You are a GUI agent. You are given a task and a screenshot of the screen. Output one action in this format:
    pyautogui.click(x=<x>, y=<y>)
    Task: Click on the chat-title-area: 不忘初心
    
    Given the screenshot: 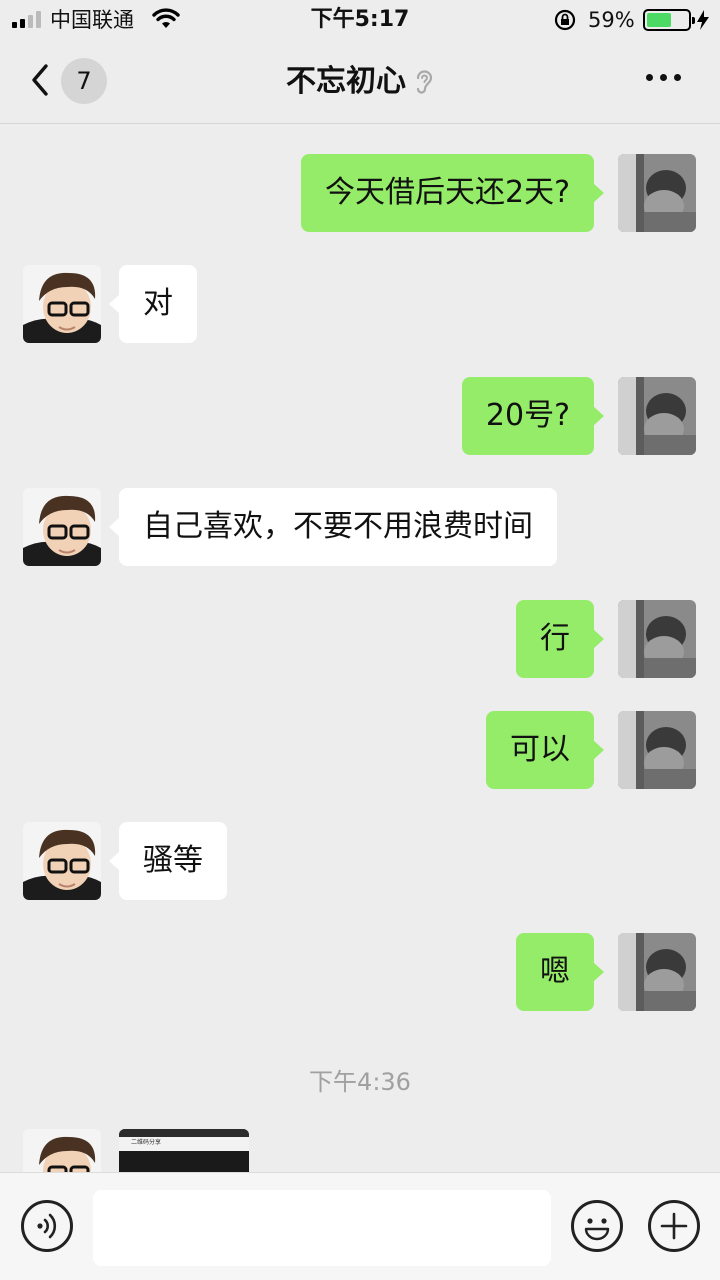 What is the action you would take?
    pyautogui.click(x=360, y=82)
    